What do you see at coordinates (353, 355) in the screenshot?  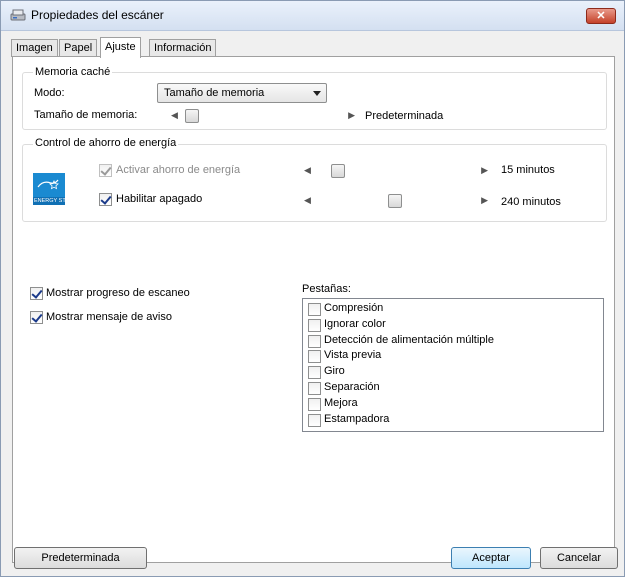 I see `list-item-label: Vista previa` at bounding box center [353, 355].